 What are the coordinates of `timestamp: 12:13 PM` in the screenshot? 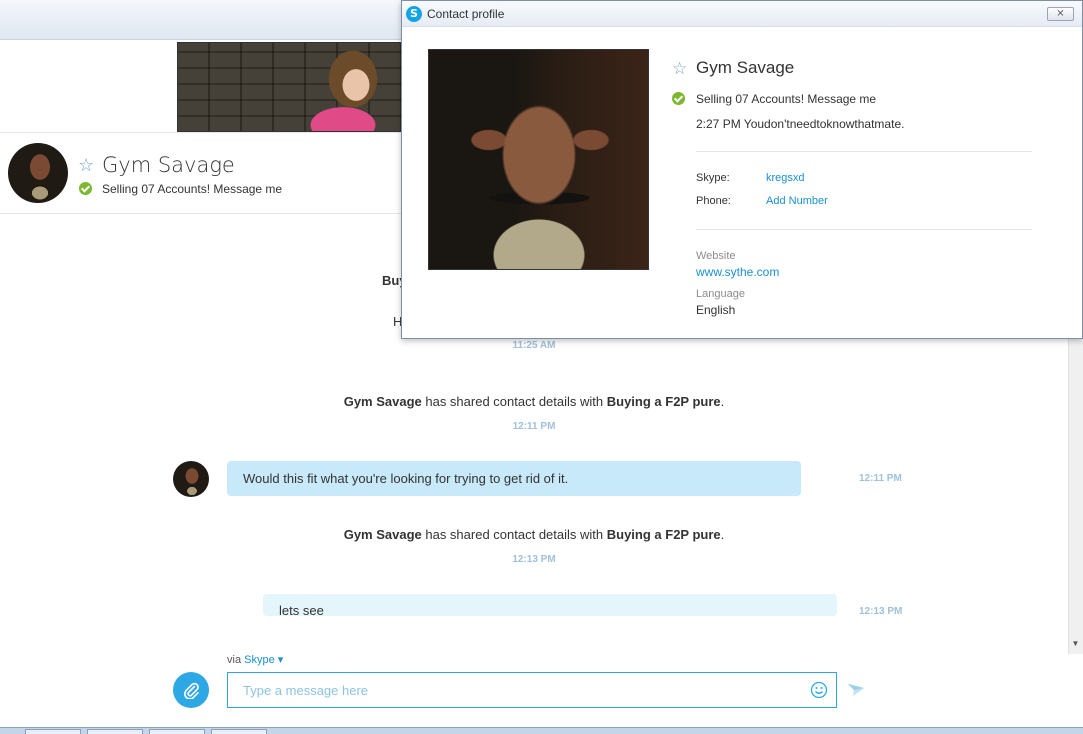 It's located at (534, 559).